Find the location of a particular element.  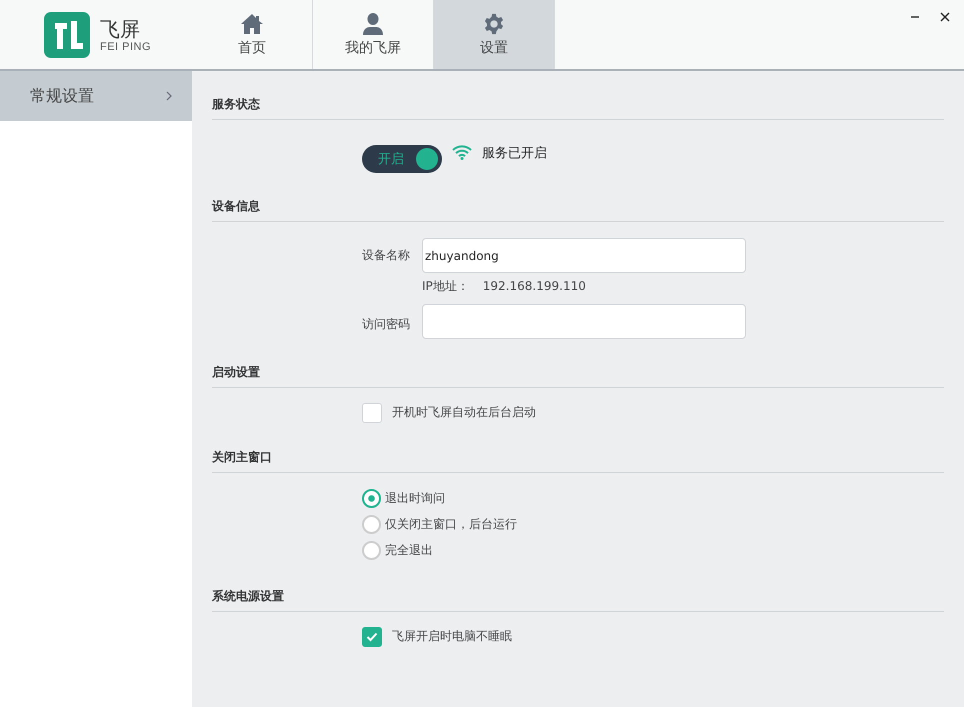

wifi-icon is located at coordinates (462, 152).